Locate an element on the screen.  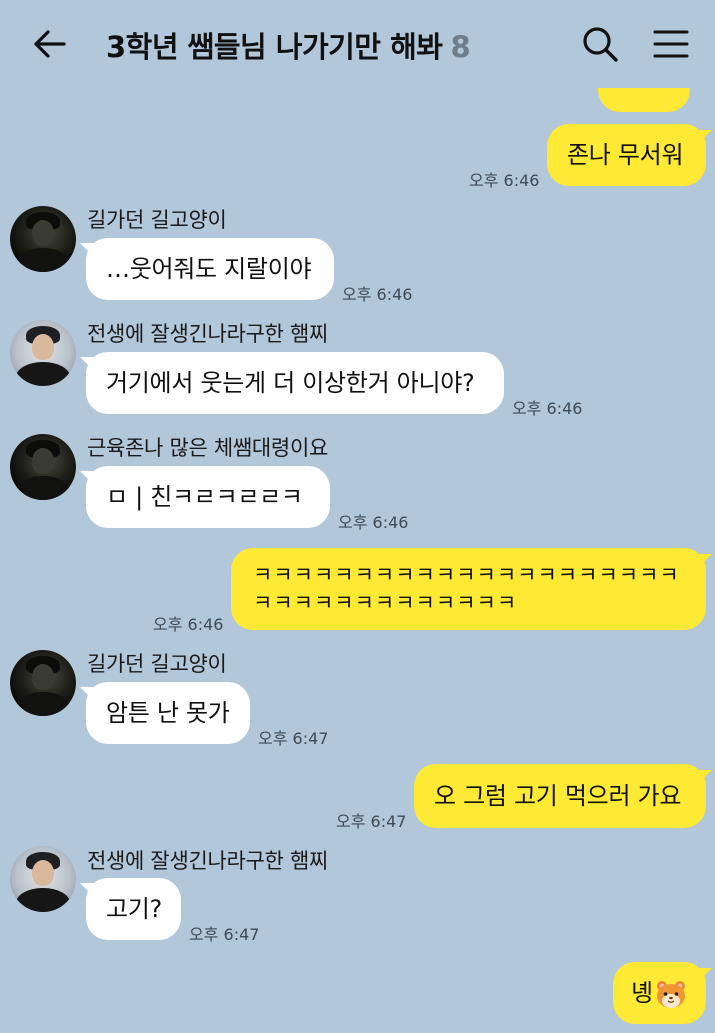
outgoing-message: 존나 무서워 is located at coordinates (626, 155).